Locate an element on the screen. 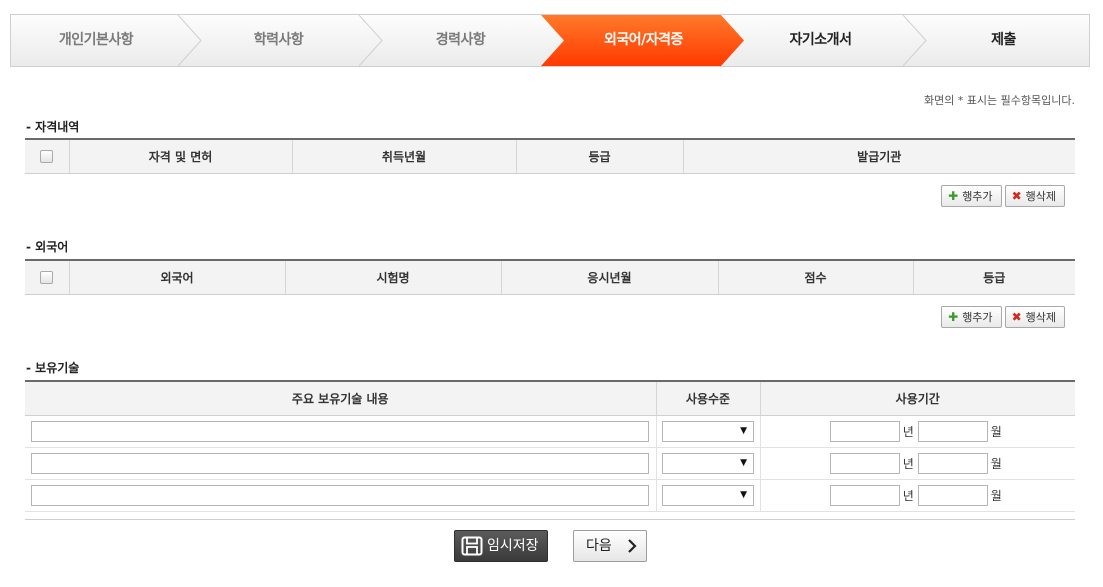  step-progress-bar: 개인기본사항 학력사항 경력사항 외국어/자격증 자기소개서 제출 is located at coordinates (550, 40).